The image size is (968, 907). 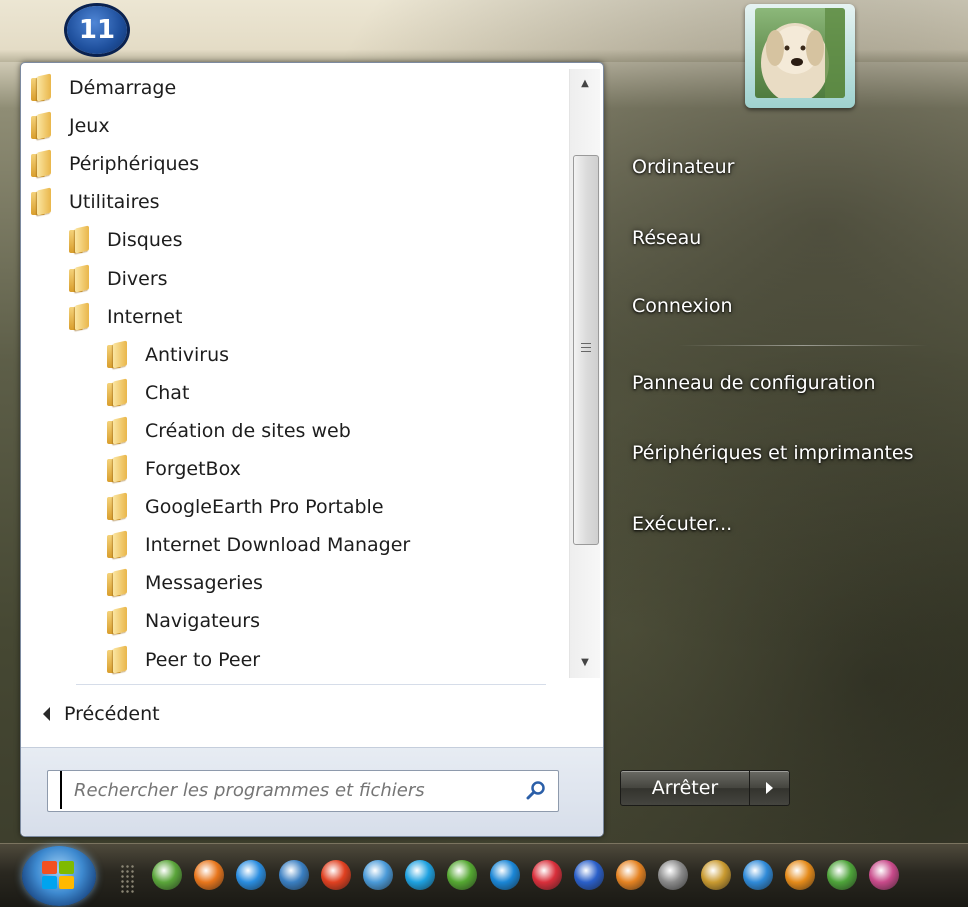 What do you see at coordinates (420, 875) in the screenshot?
I see `skype-icon` at bounding box center [420, 875].